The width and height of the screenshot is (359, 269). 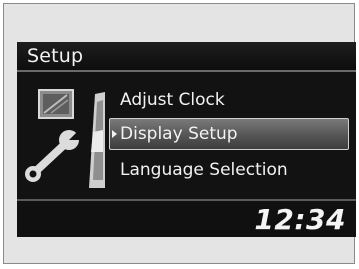 What do you see at coordinates (54, 154) in the screenshot?
I see `wrench-icon` at bounding box center [54, 154].